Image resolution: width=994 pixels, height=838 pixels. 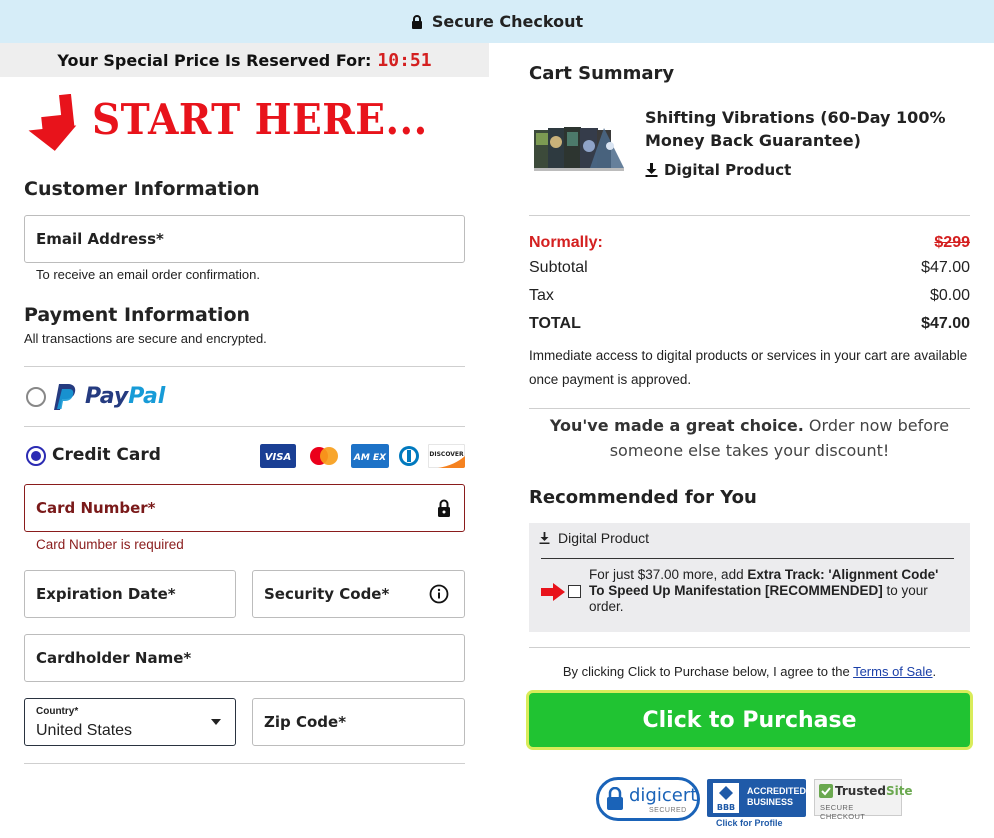 I want to click on product-image, so click(x=579, y=149).